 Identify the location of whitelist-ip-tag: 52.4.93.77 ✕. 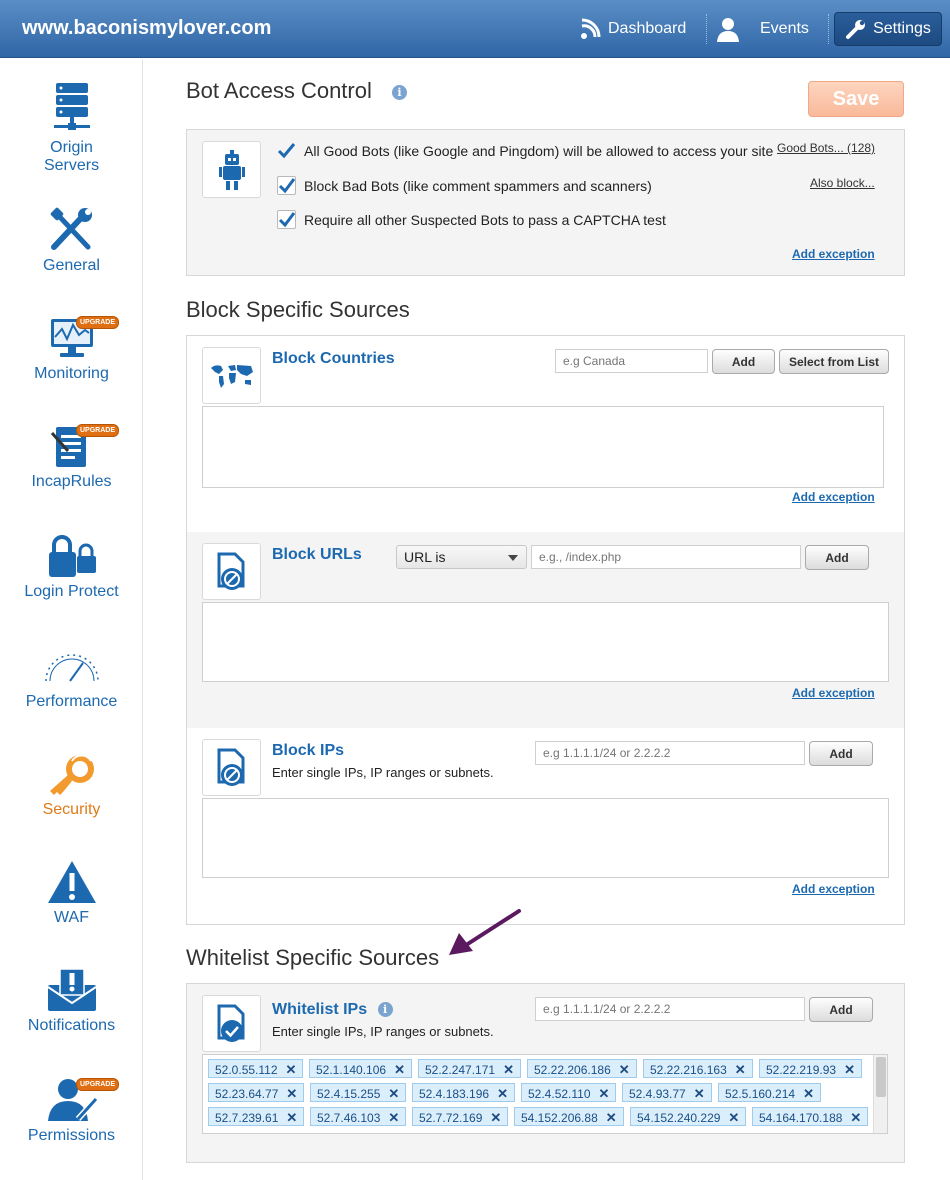
(667, 1092).